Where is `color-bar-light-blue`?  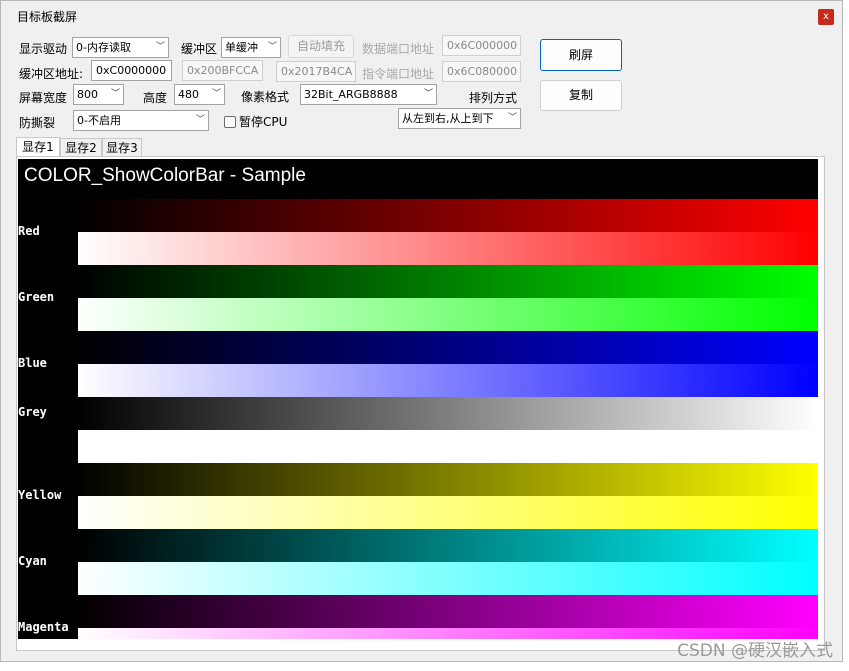 color-bar-light-blue is located at coordinates (448, 380).